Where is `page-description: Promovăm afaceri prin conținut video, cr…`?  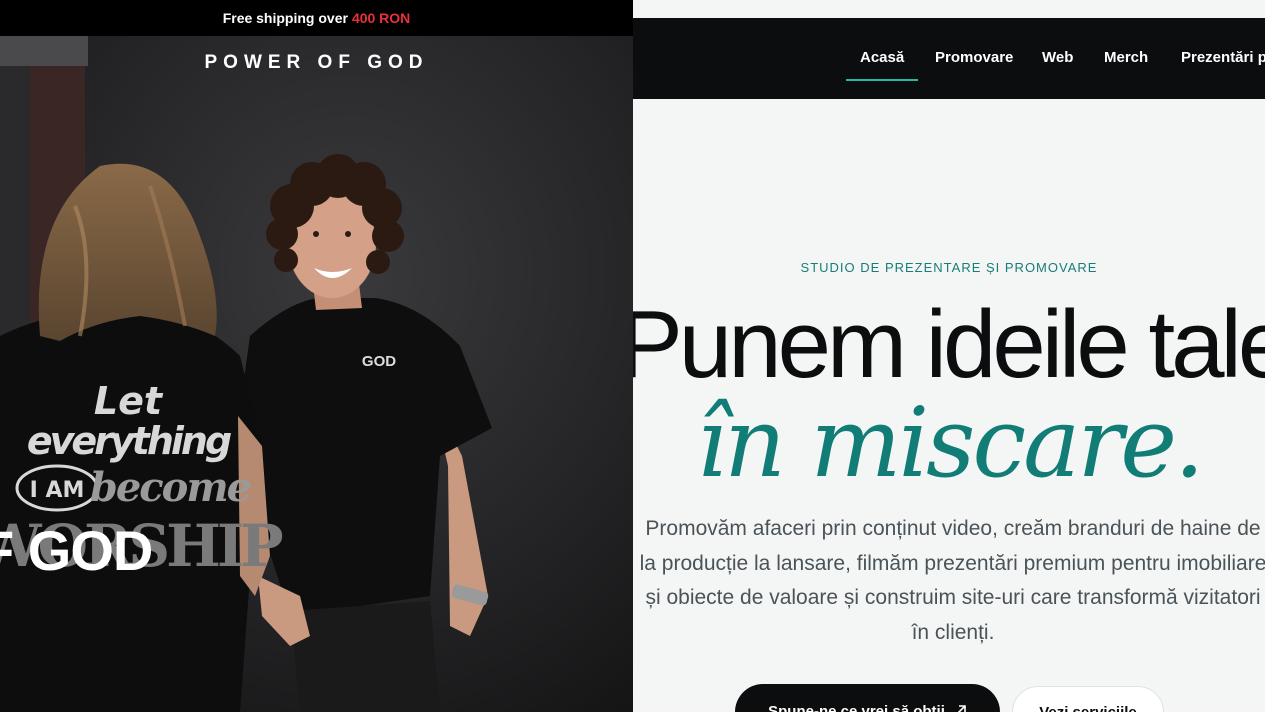
page-description: Promovăm afaceri prin conținut video, cr… is located at coordinates (949, 581).